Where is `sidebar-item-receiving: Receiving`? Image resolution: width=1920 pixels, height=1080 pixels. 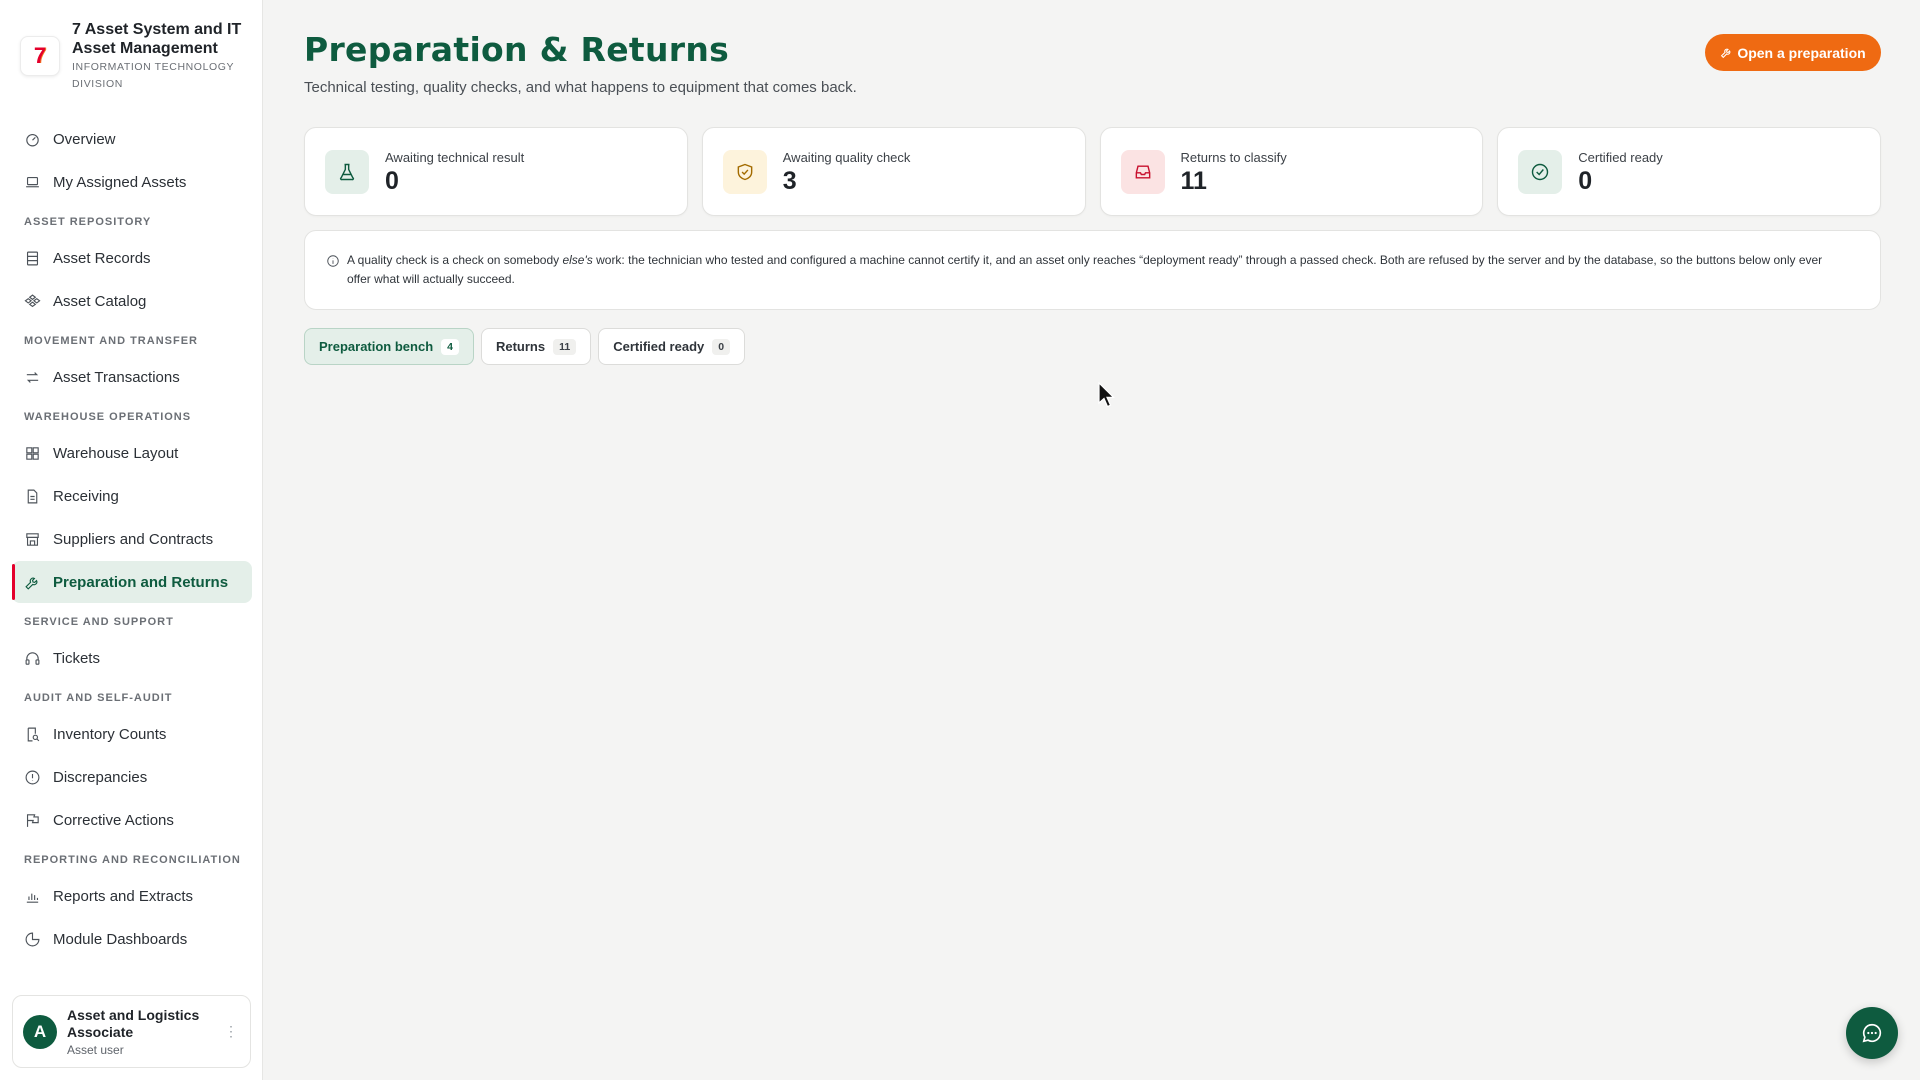
sidebar-item-receiving: Receiving is located at coordinates (132, 496).